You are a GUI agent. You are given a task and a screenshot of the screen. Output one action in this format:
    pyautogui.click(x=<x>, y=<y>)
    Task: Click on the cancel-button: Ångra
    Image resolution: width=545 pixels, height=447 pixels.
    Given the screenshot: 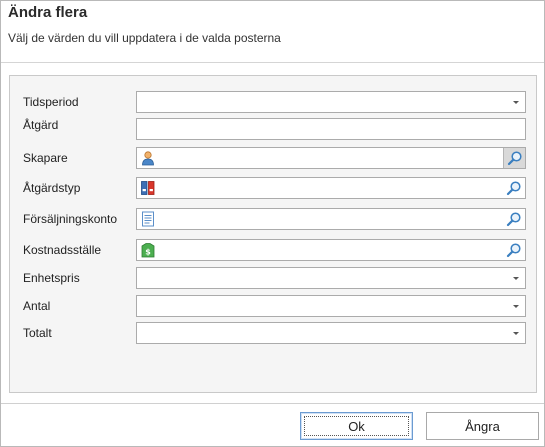 What is the action you would take?
    pyautogui.click(x=482, y=426)
    